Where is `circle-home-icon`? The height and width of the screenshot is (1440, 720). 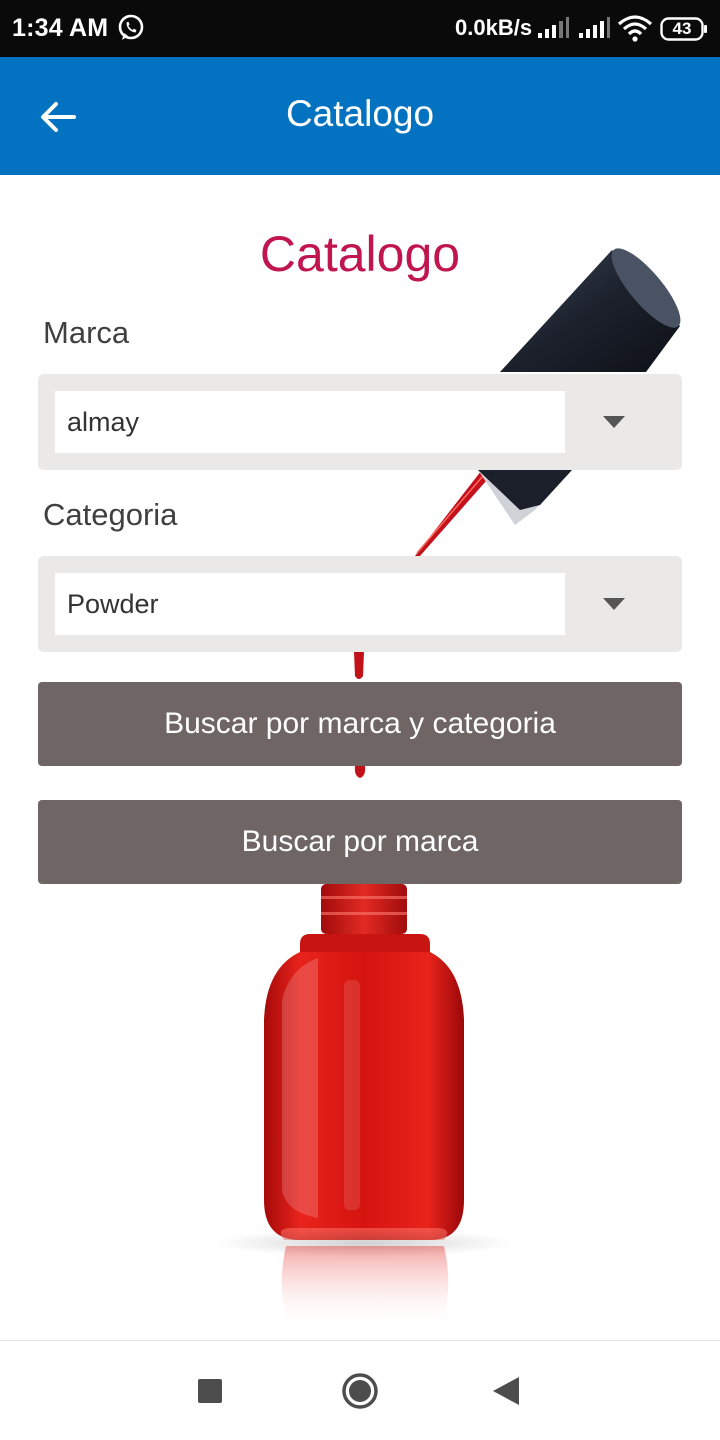 circle-home-icon is located at coordinates (360, 1391).